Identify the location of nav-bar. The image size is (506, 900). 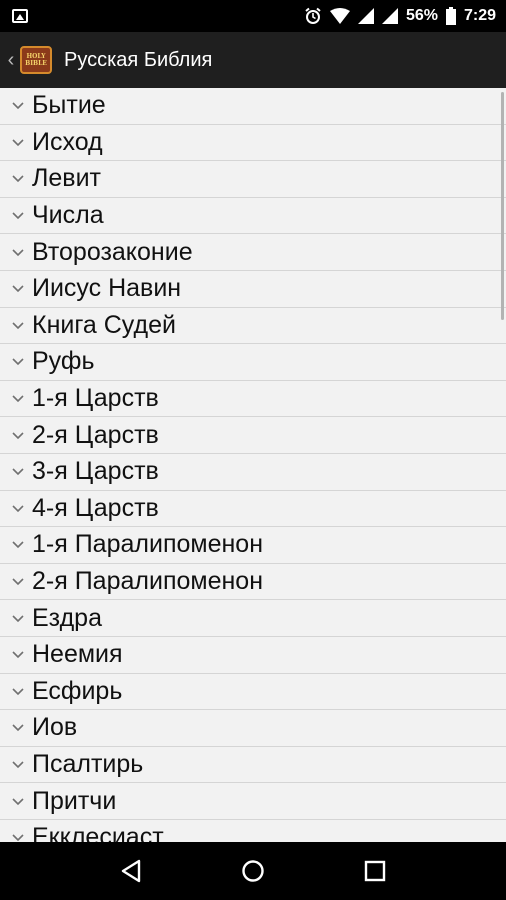
(253, 871).